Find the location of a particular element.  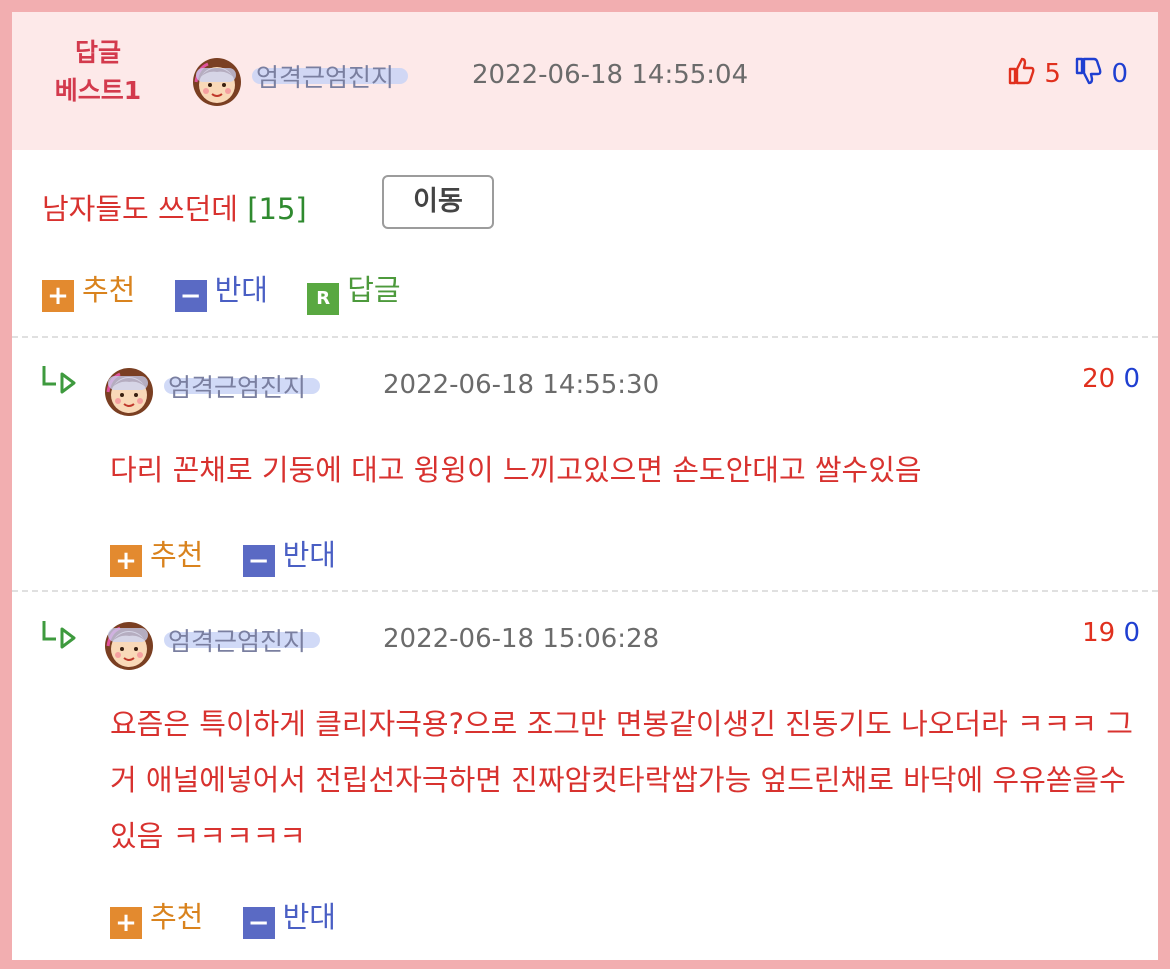

upvote-count: 19 is located at coordinates (1099, 633).